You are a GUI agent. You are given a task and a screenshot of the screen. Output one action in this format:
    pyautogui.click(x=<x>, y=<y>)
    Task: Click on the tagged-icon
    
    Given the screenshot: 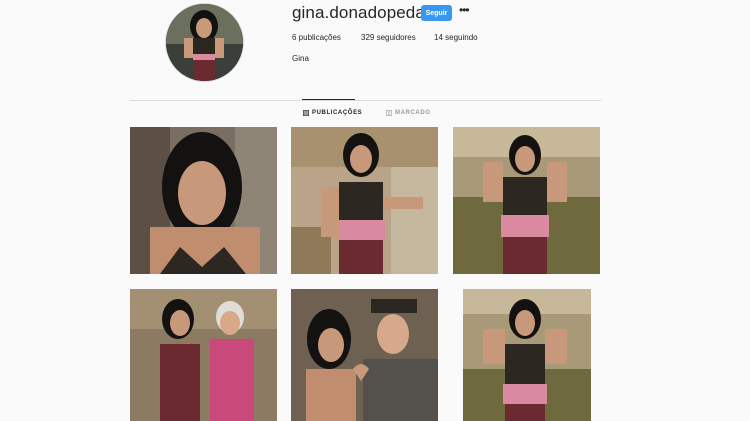 What is the action you would take?
    pyautogui.click(x=389, y=113)
    